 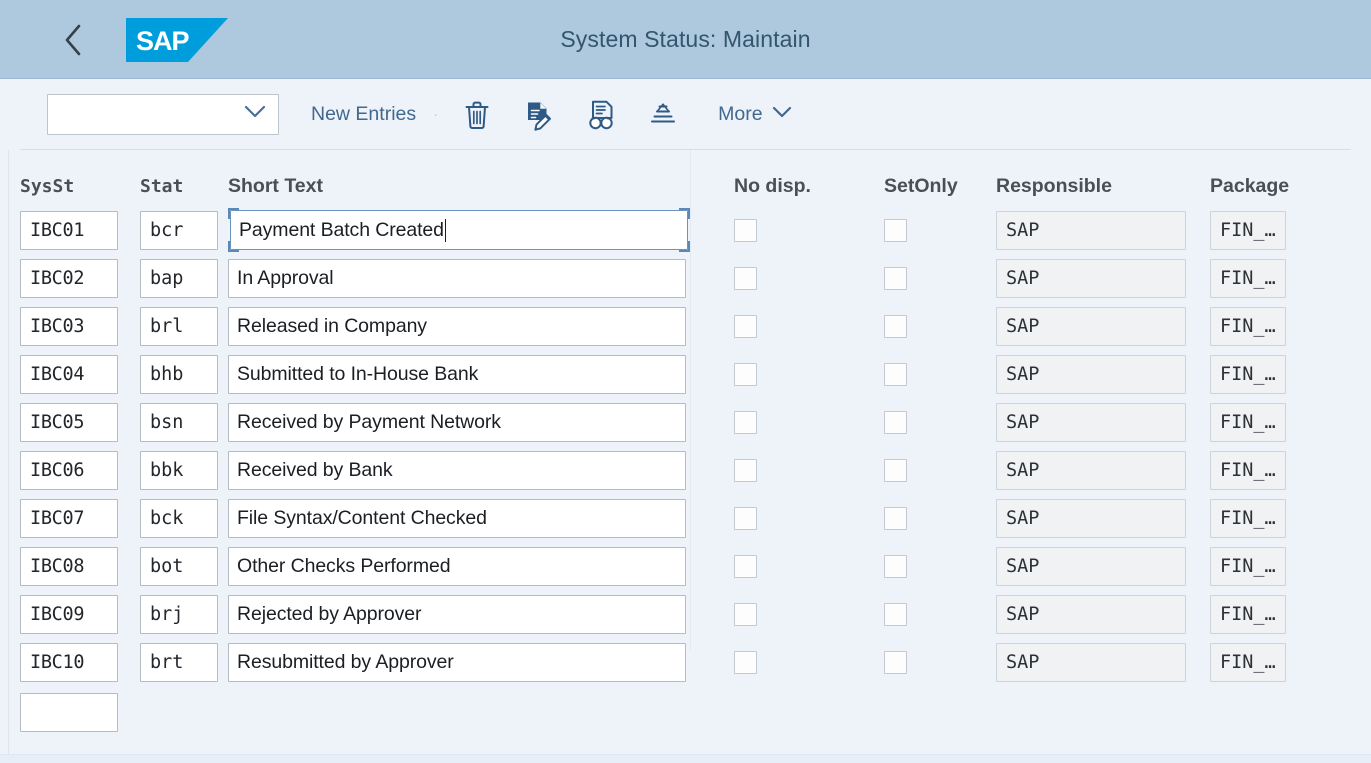 I want to click on cell-sysst: IBC01, so click(x=73, y=230).